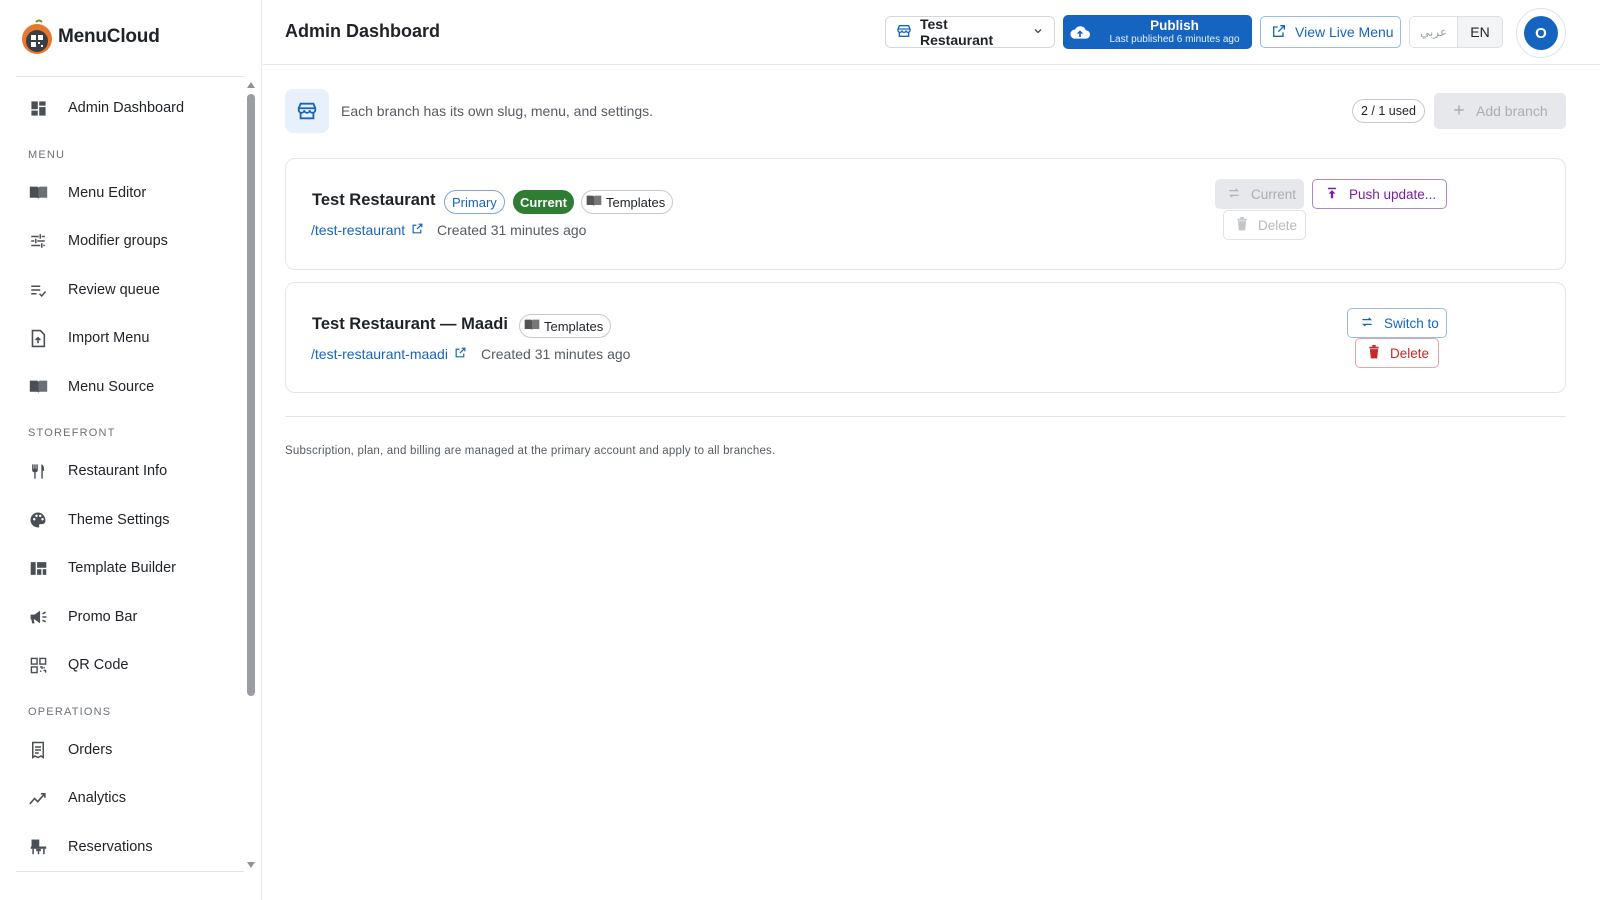  What do you see at coordinates (38, 568) in the screenshot?
I see `grid-layout-icon` at bounding box center [38, 568].